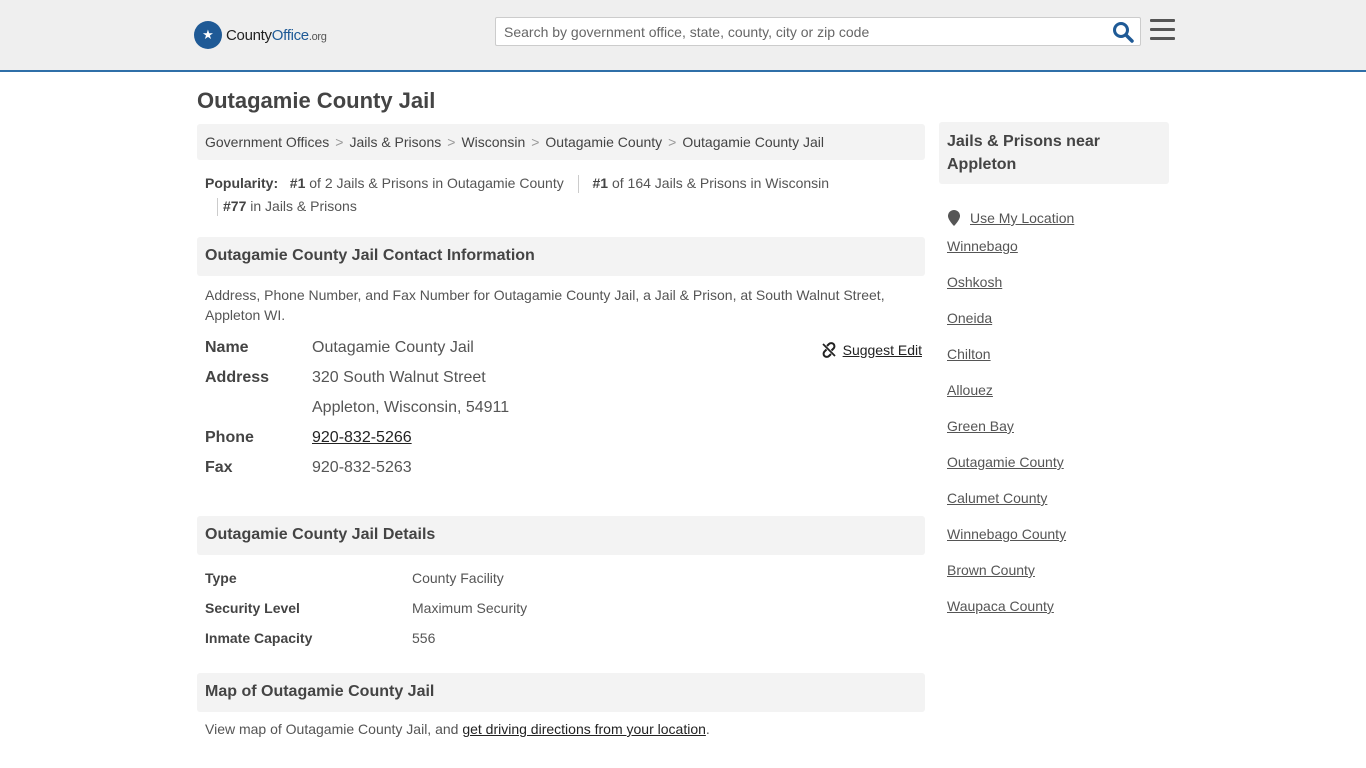  I want to click on phone-link: 920-832-5266, so click(362, 437).